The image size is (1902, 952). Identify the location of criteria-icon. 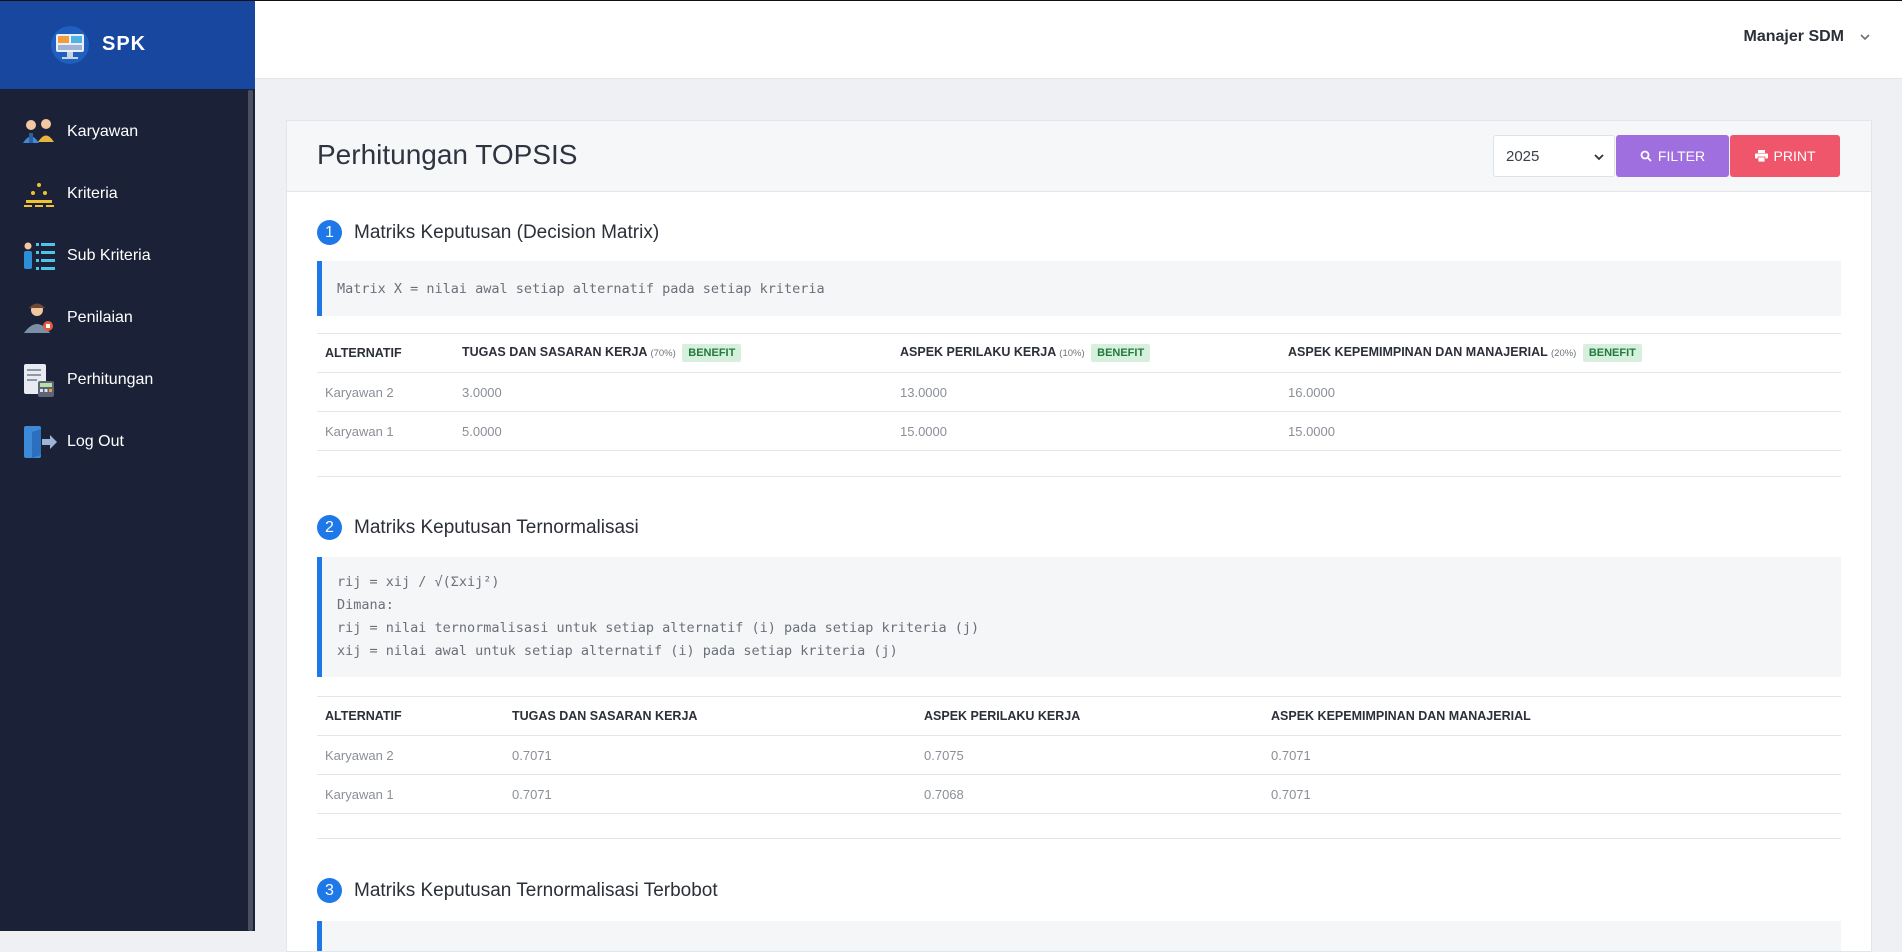
(39, 195).